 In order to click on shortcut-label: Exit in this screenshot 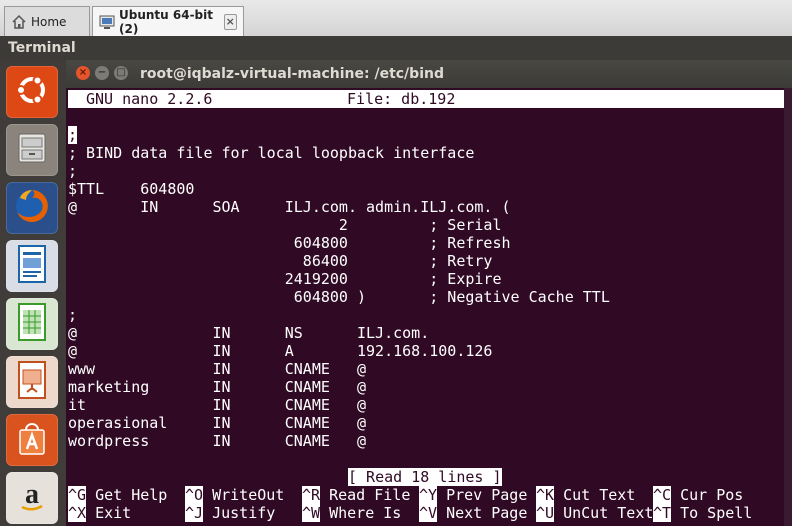, I will do `click(113, 513)`.